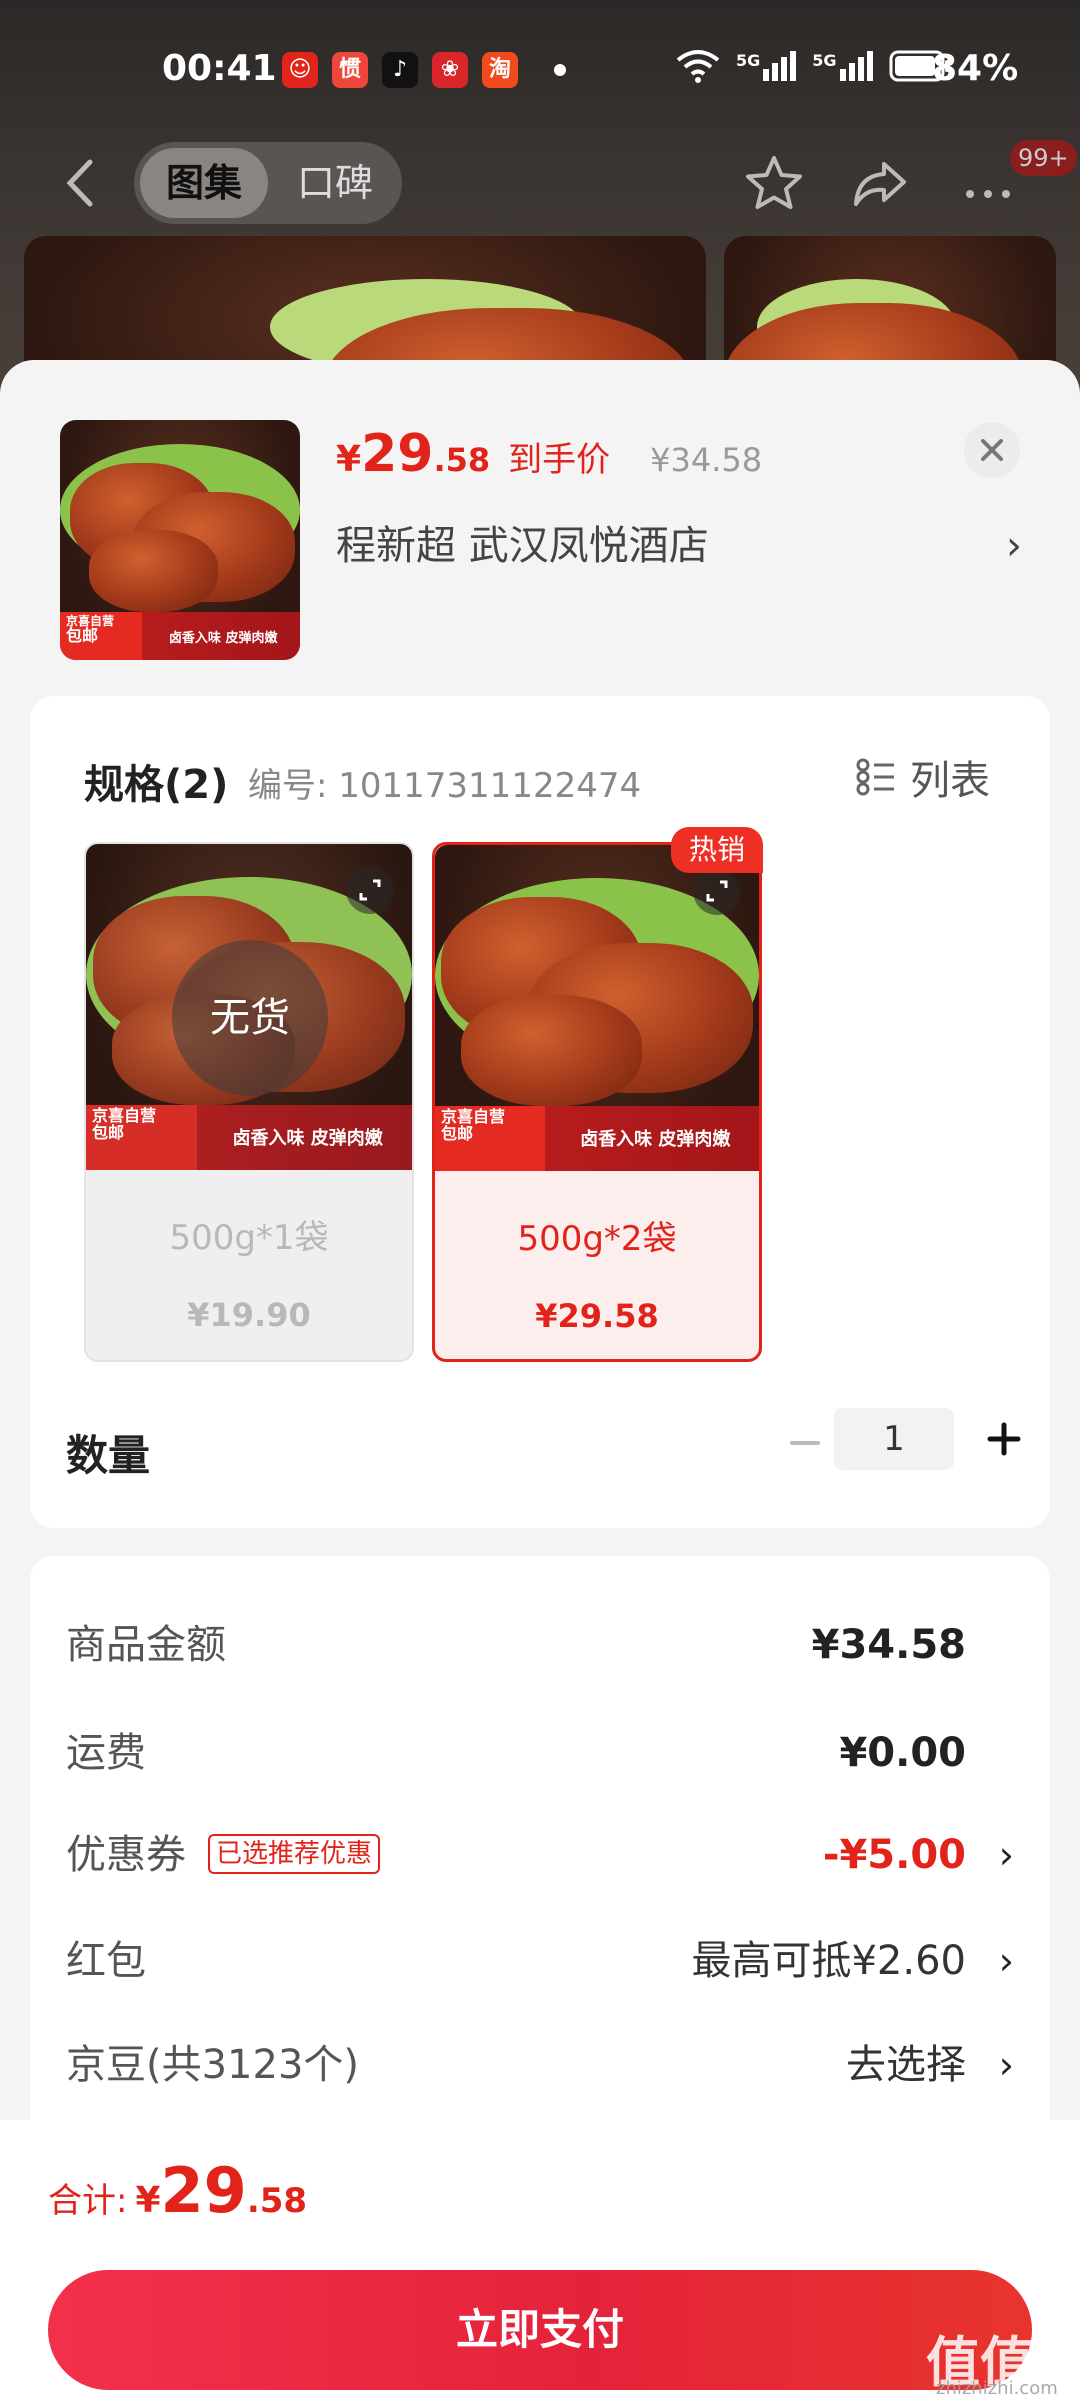 Image resolution: width=1080 pixels, height=2400 pixels. What do you see at coordinates (397, 454) in the screenshot?
I see `price-integer: 29` at bounding box center [397, 454].